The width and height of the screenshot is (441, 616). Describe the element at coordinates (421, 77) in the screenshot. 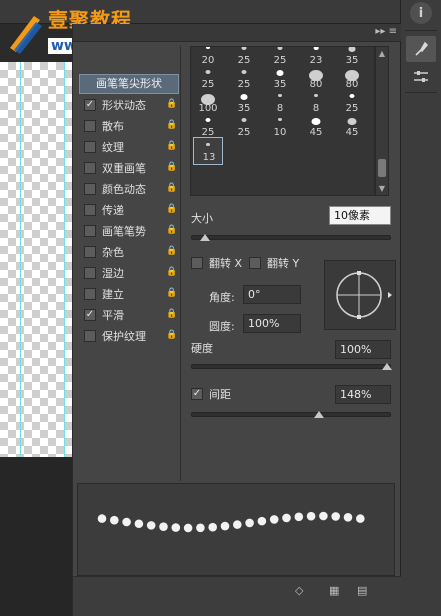

I see `sliders-icon` at that location.